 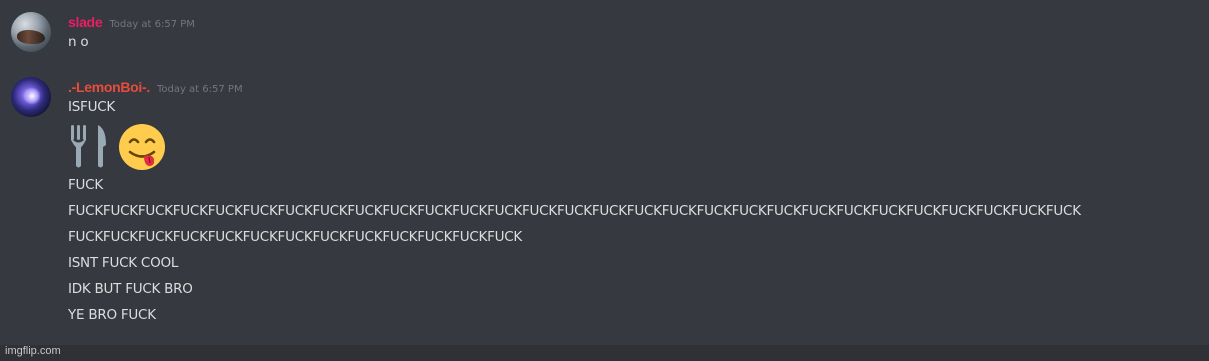 What do you see at coordinates (112, 315) in the screenshot?
I see `message-line: YE BRO FUCK` at bounding box center [112, 315].